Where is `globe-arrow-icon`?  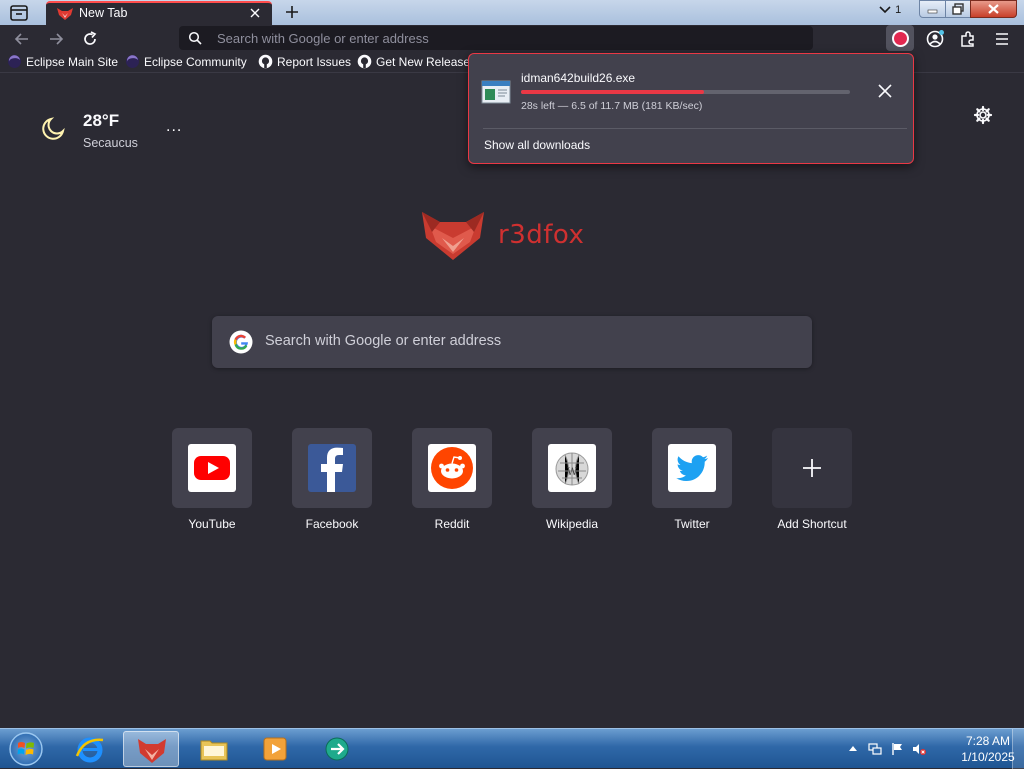 globe-arrow-icon is located at coordinates (337, 749).